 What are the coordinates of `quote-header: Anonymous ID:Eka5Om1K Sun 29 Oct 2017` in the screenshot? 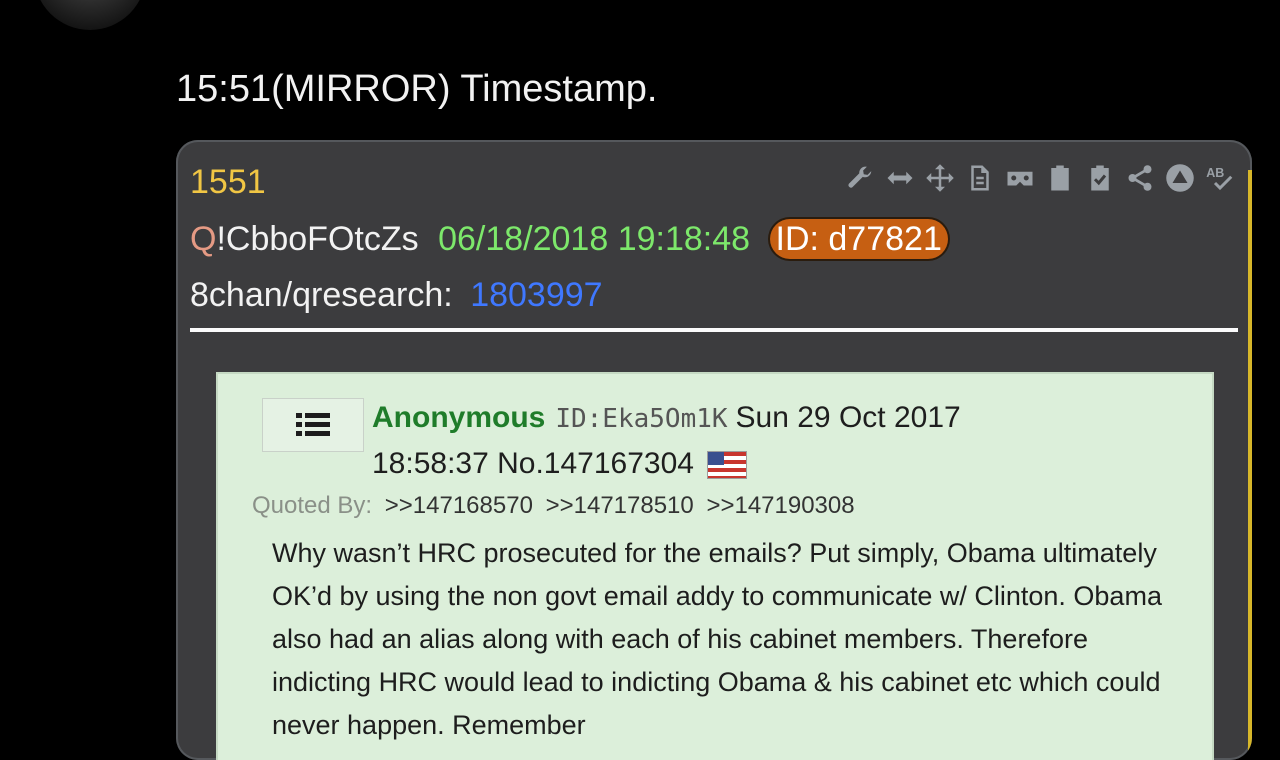 It's located at (666, 418).